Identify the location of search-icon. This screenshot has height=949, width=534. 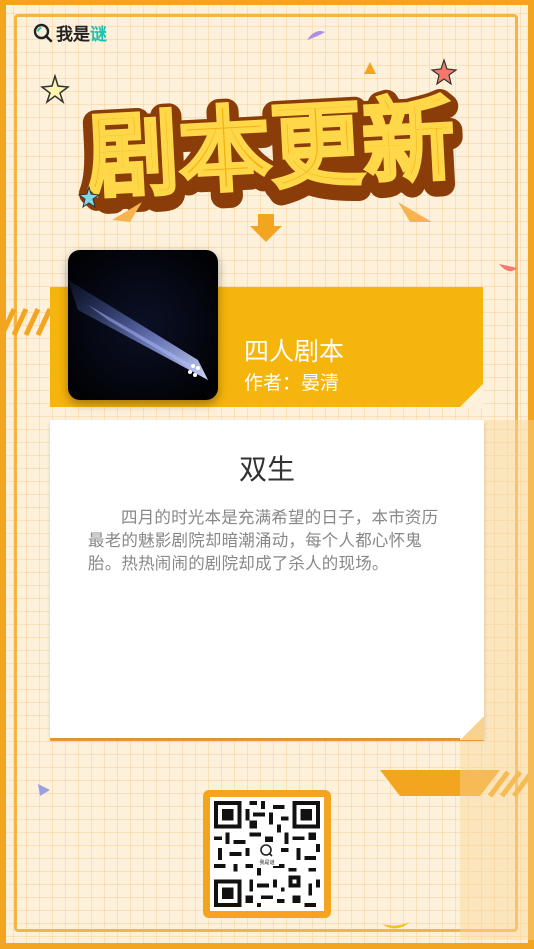
(43, 32).